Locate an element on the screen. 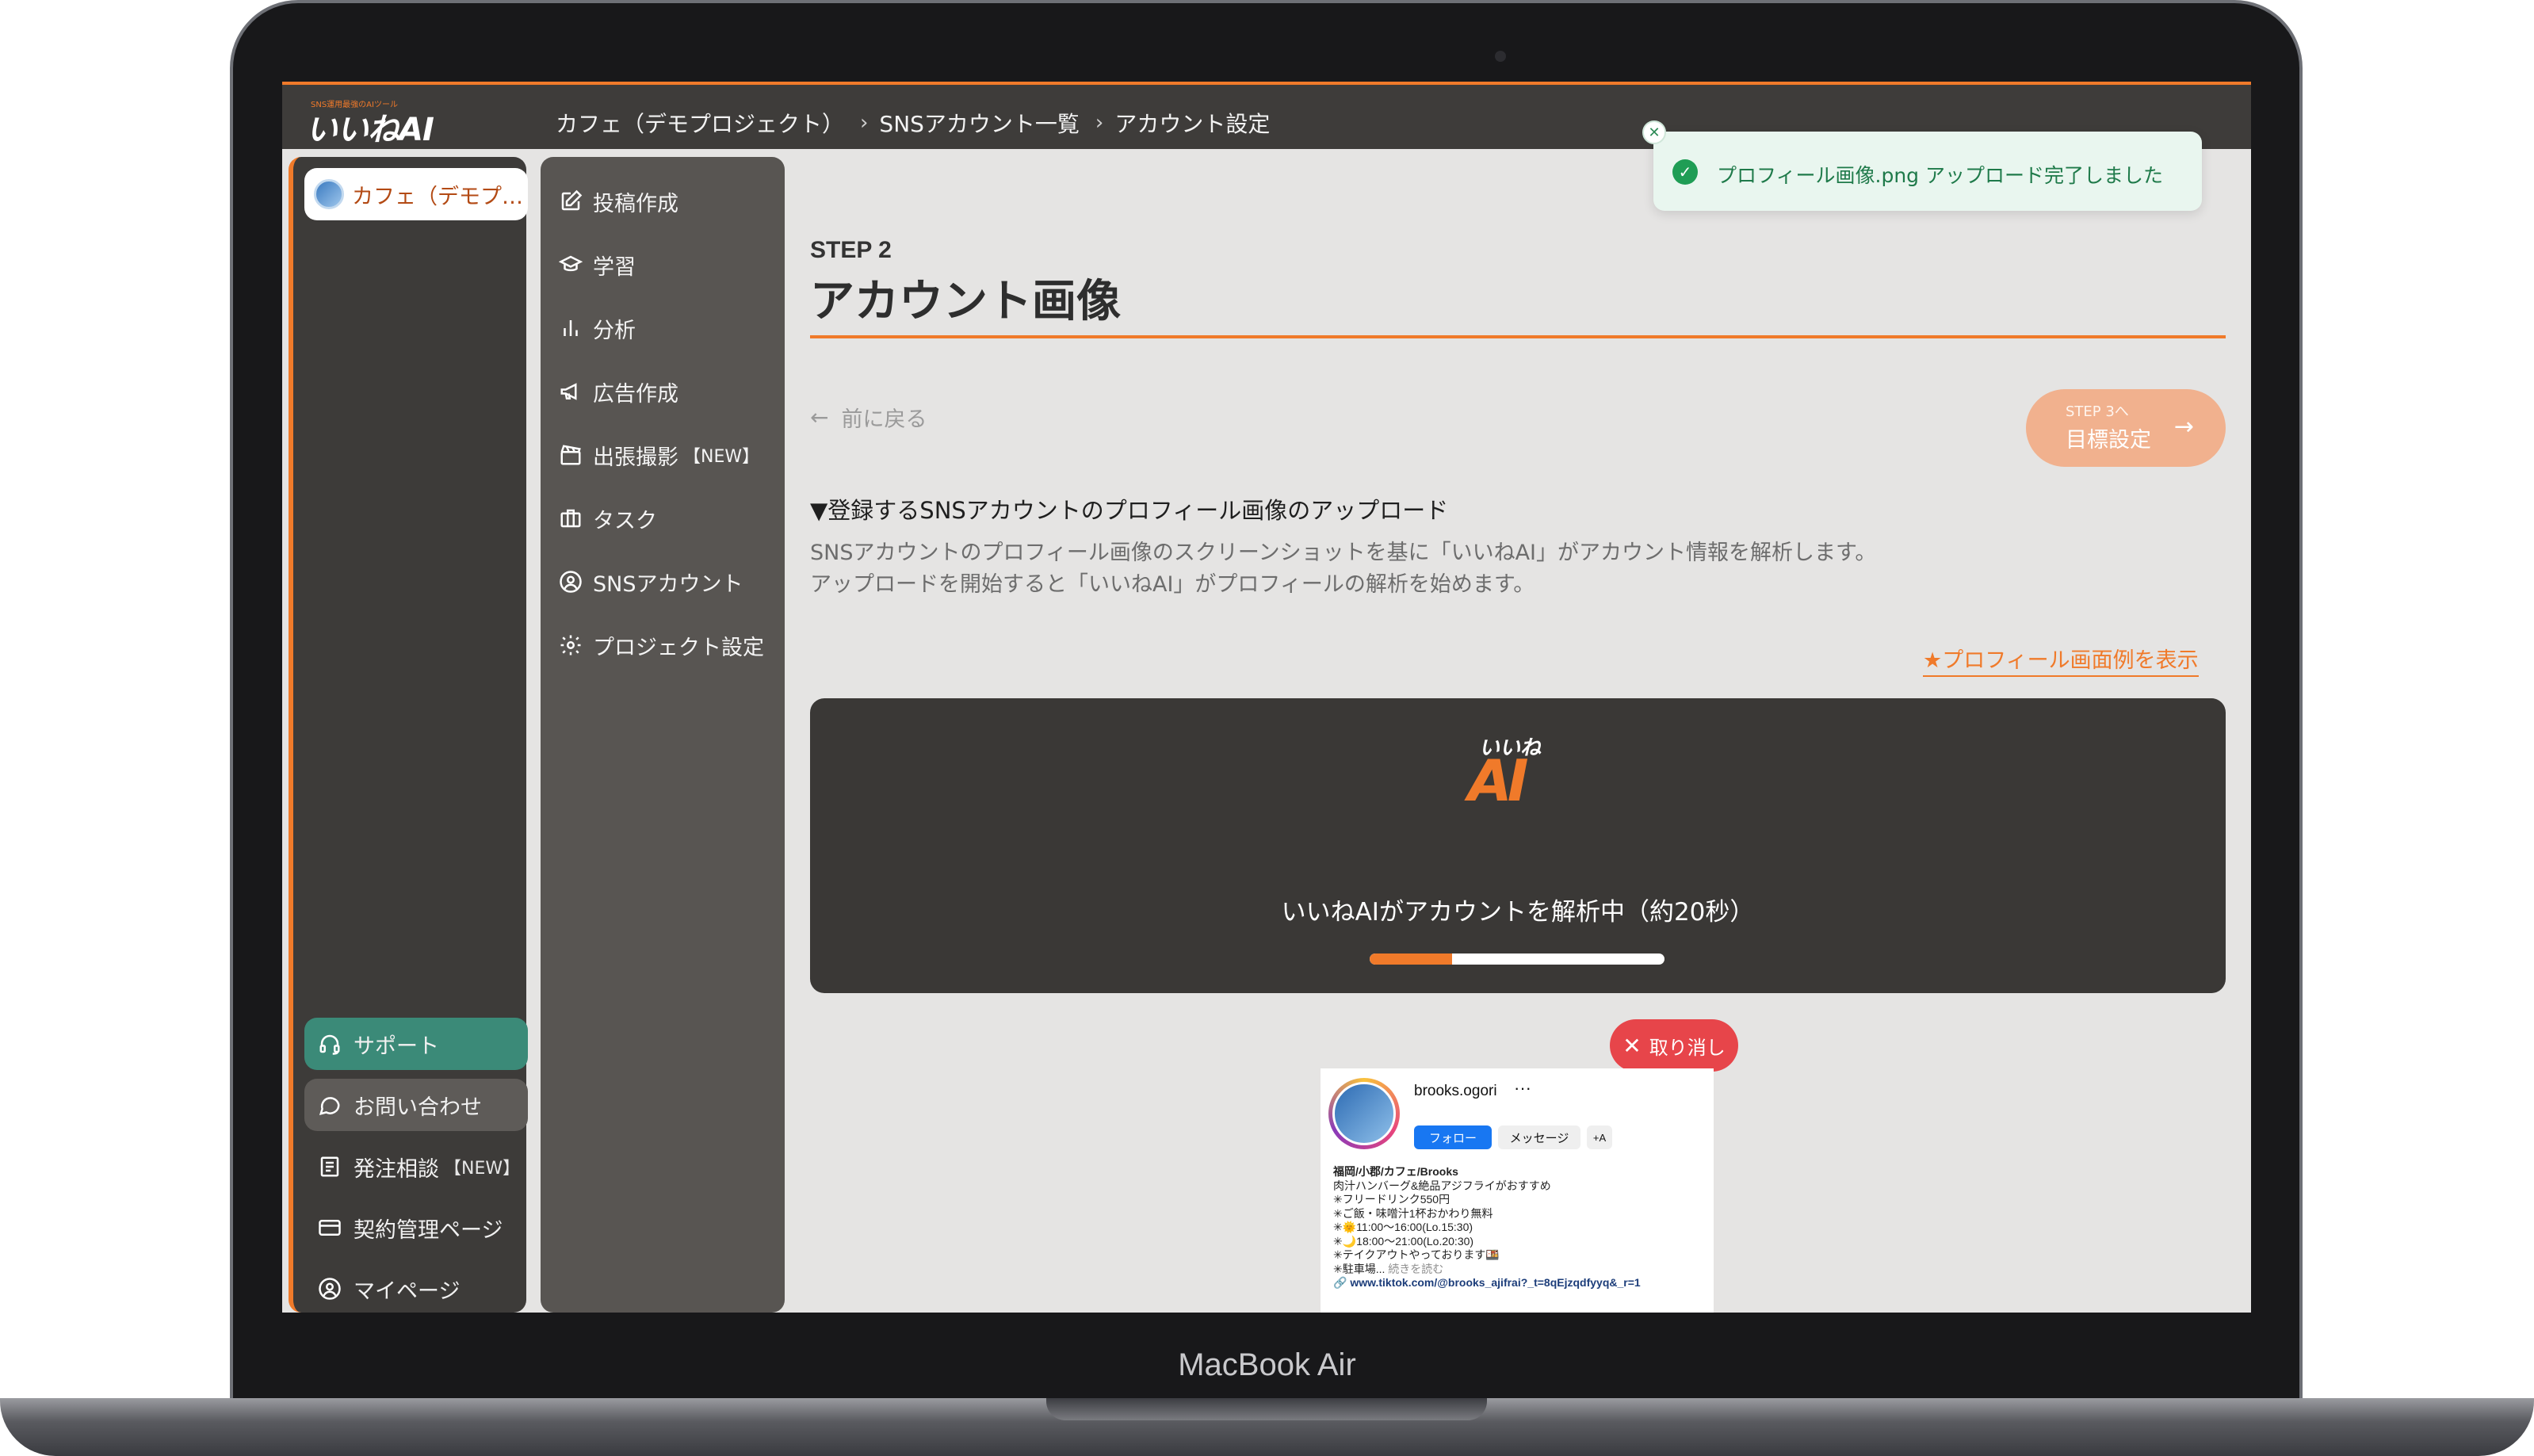  laptop-hinge-notch is located at coordinates (1266, 1409).